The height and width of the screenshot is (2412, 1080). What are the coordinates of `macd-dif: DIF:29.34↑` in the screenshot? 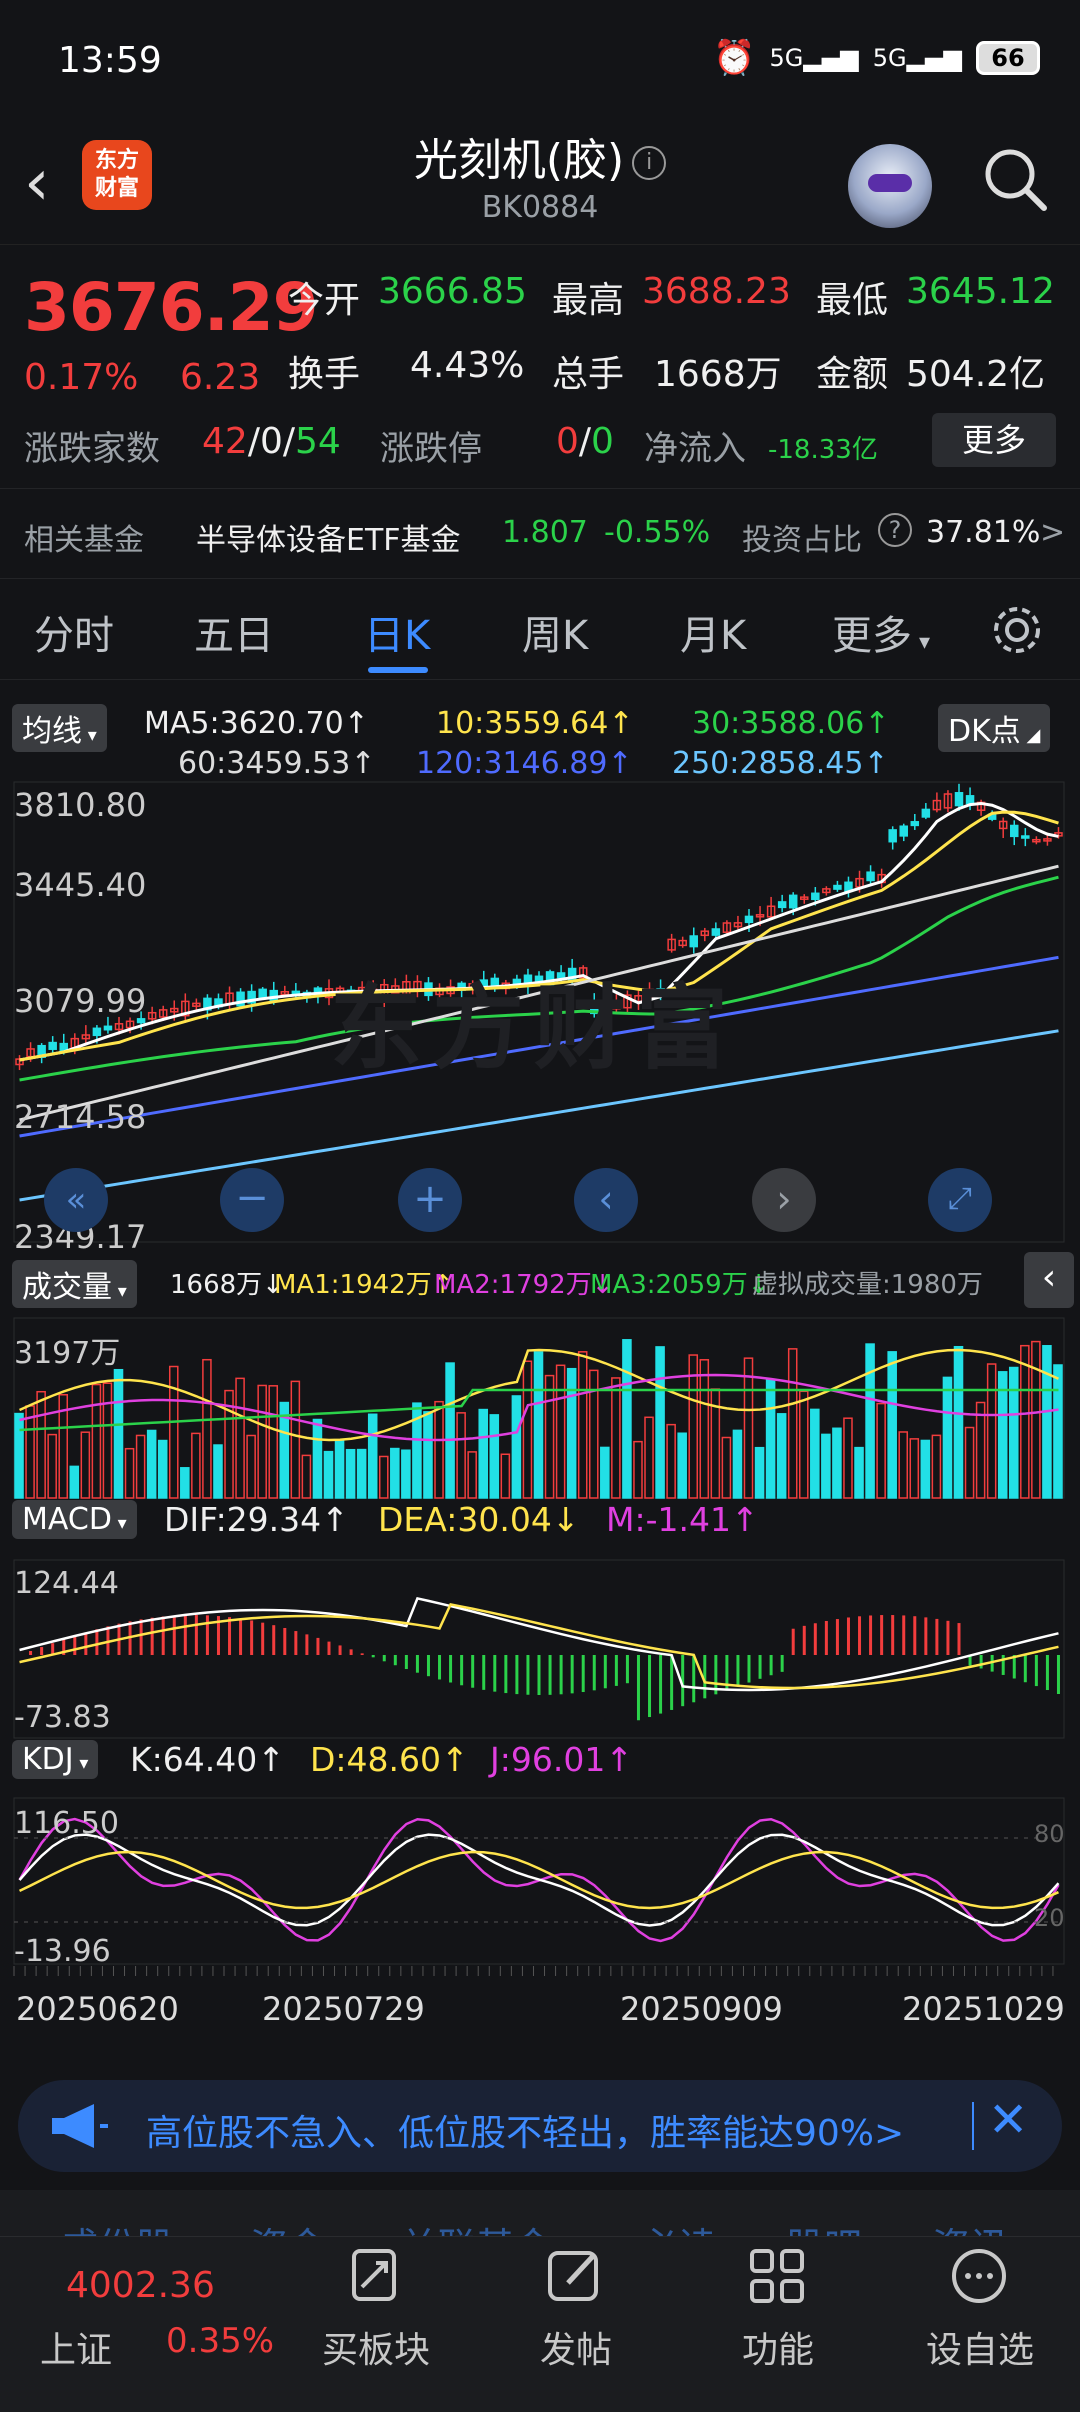 It's located at (256, 1519).